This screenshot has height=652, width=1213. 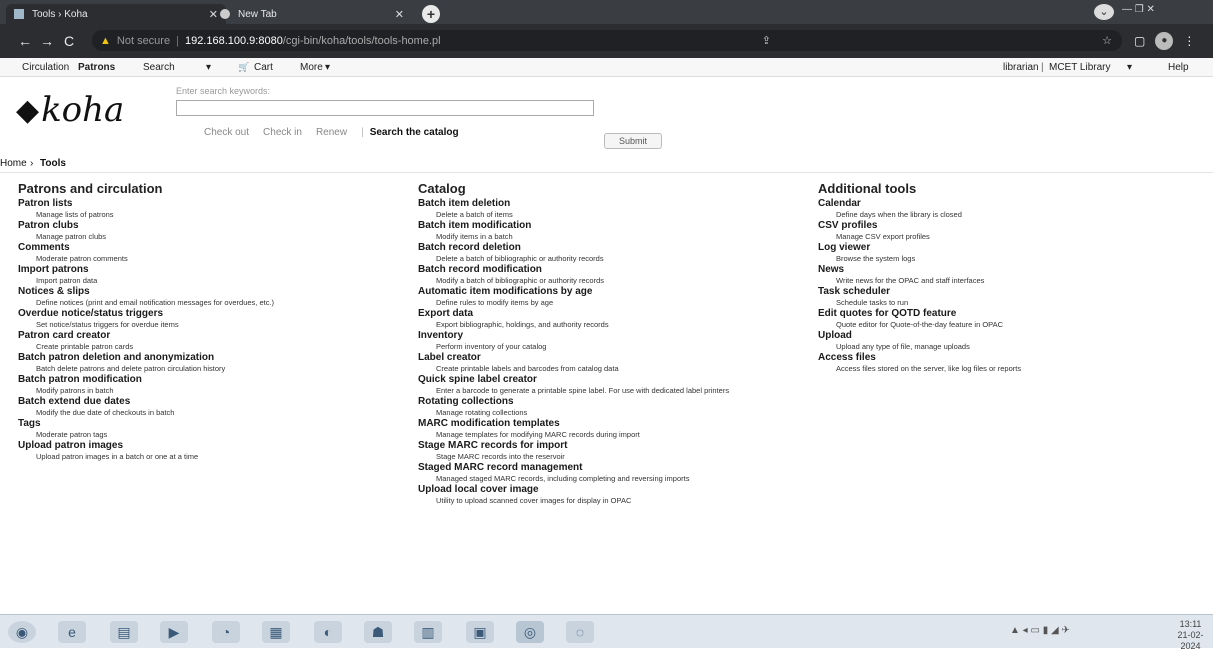 What do you see at coordinates (146, 335) in the screenshot?
I see `tool-link: Patron card creator` at bounding box center [146, 335].